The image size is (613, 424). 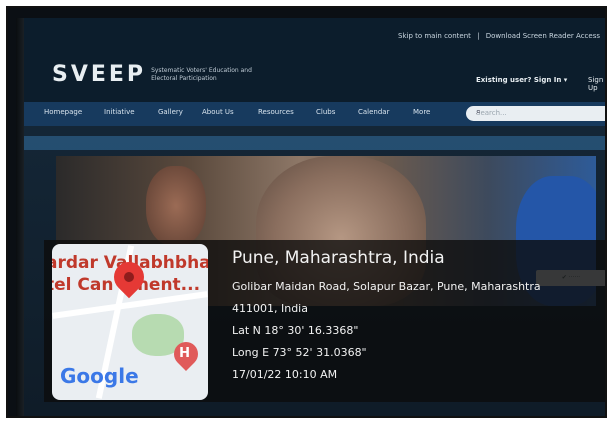 I want to click on latitude: Lat N 18° 30' 16.3368", so click(x=295, y=330).